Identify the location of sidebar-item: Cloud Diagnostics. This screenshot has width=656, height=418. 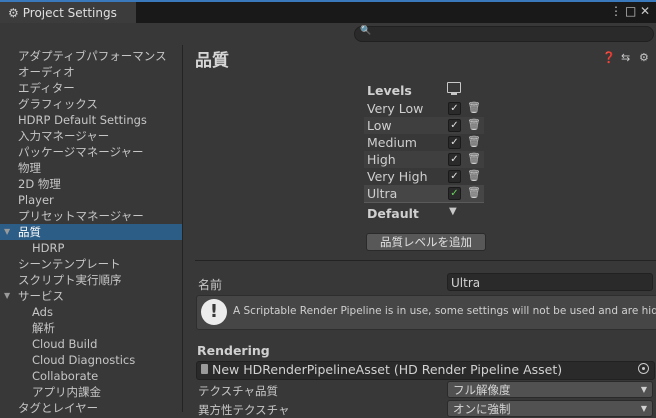
(91, 360).